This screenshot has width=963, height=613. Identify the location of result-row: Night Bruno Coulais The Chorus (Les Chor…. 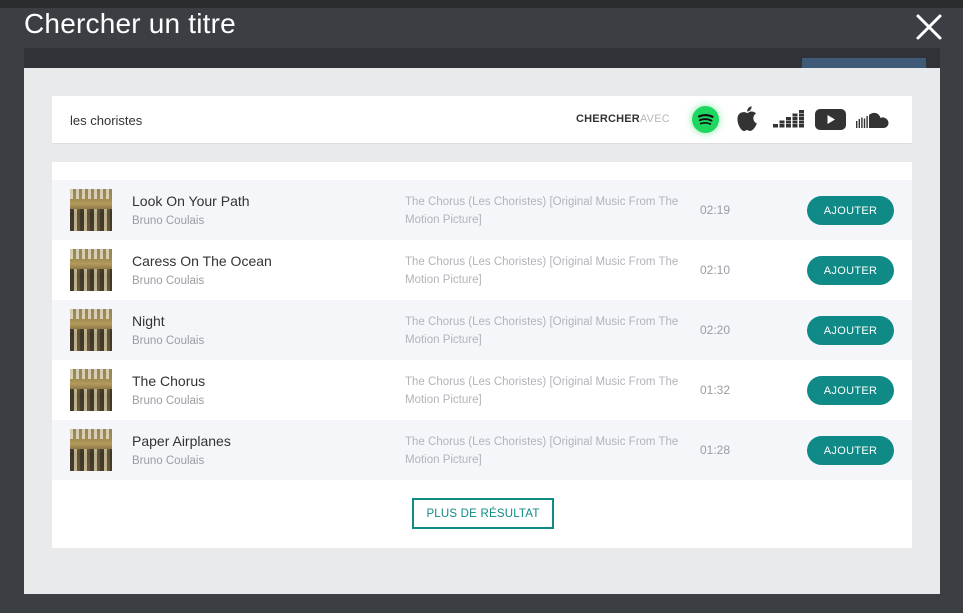
(482, 330).